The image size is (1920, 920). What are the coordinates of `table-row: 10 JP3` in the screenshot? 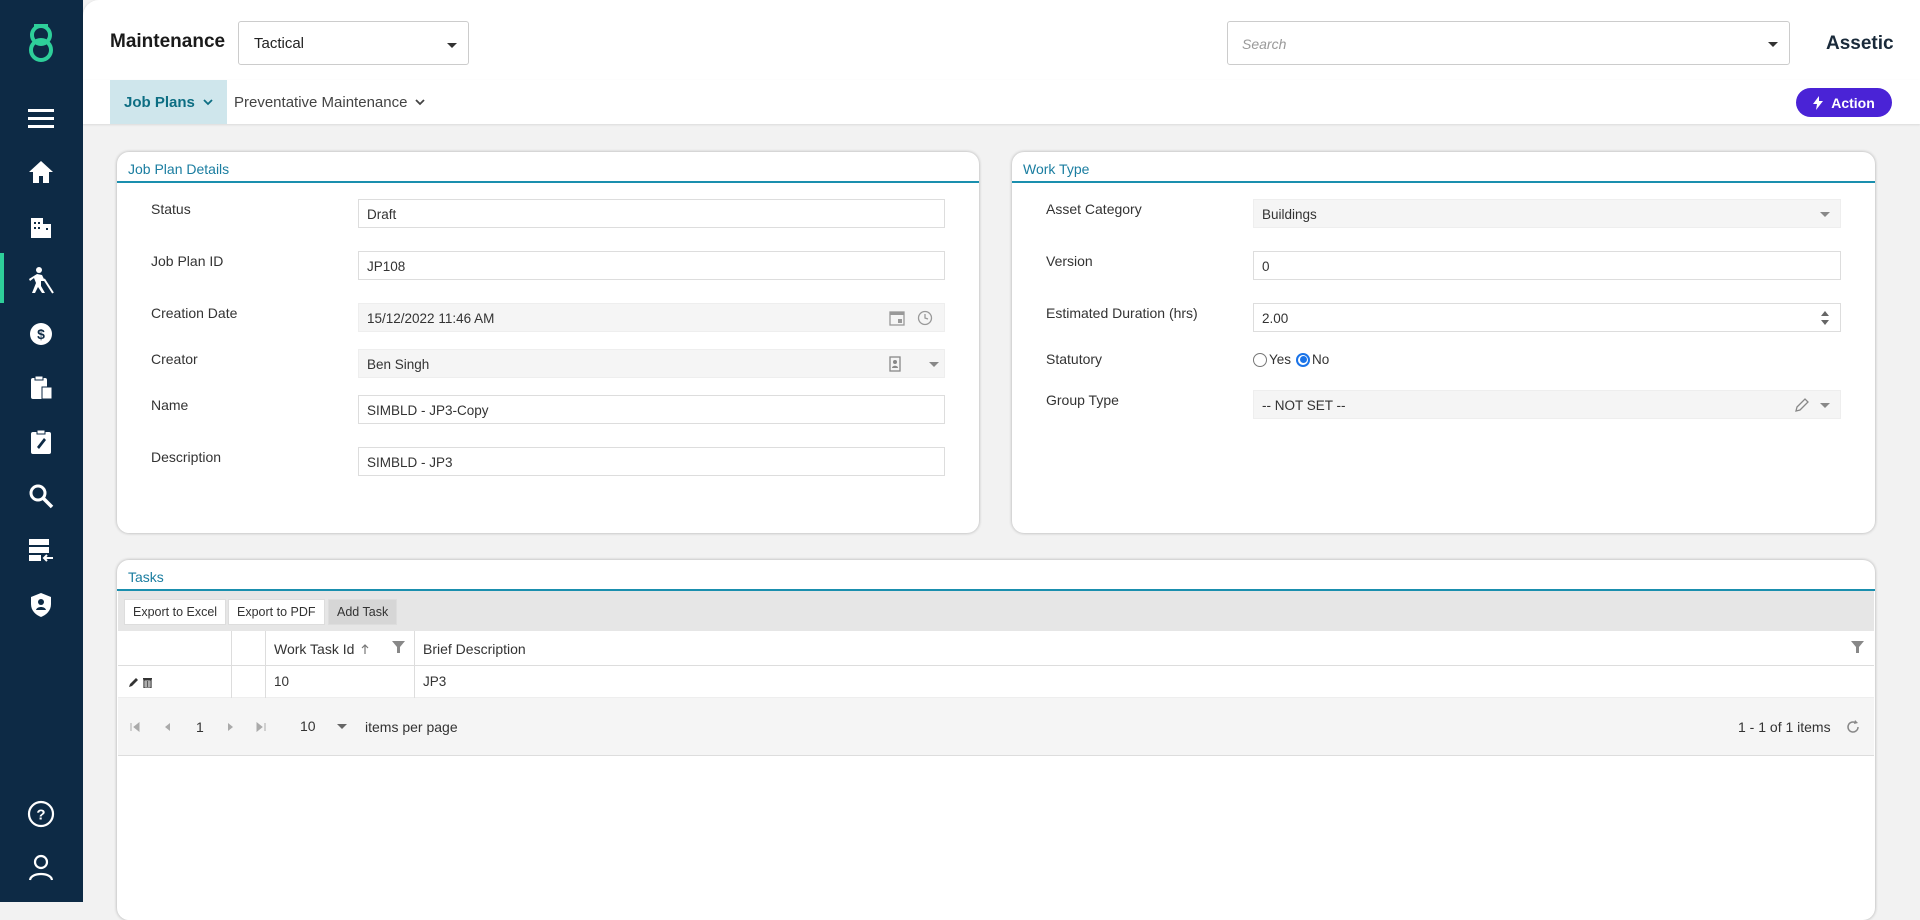 It's located at (996, 682).